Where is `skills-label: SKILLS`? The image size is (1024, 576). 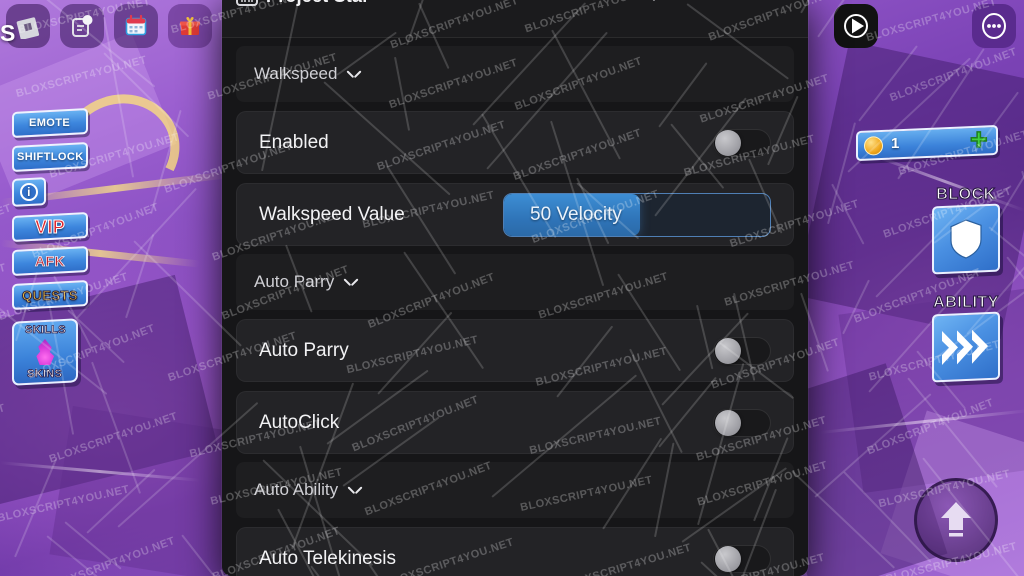 skills-label: SKILLS is located at coordinates (45, 330).